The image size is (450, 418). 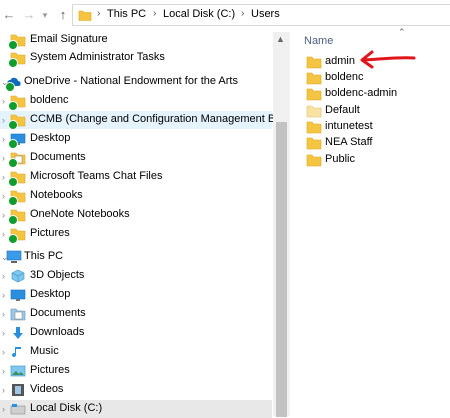 I want to click on nav-item-label: Downloads, so click(x=57, y=332).